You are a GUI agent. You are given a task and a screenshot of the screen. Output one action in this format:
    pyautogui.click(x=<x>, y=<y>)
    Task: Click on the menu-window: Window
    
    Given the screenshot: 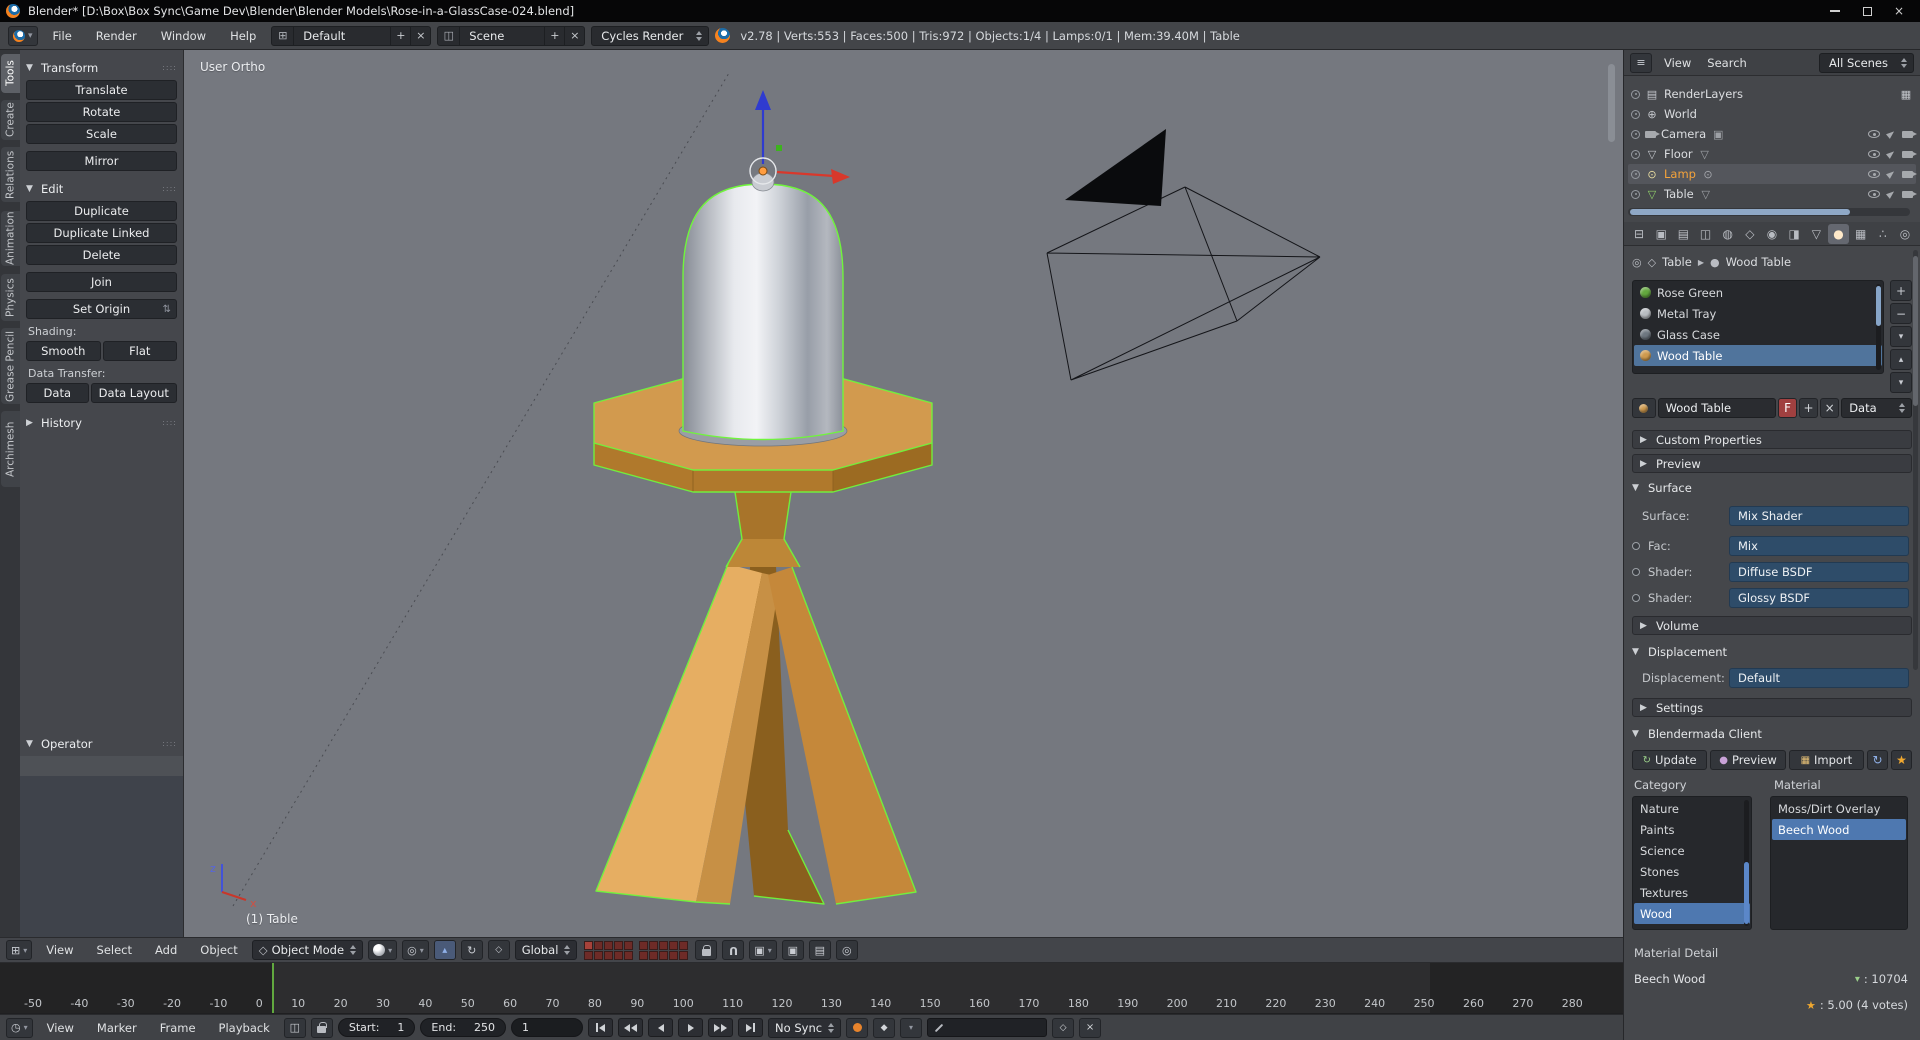 What is the action you would take?
    pyautogui.click(x=183, y=36)
    